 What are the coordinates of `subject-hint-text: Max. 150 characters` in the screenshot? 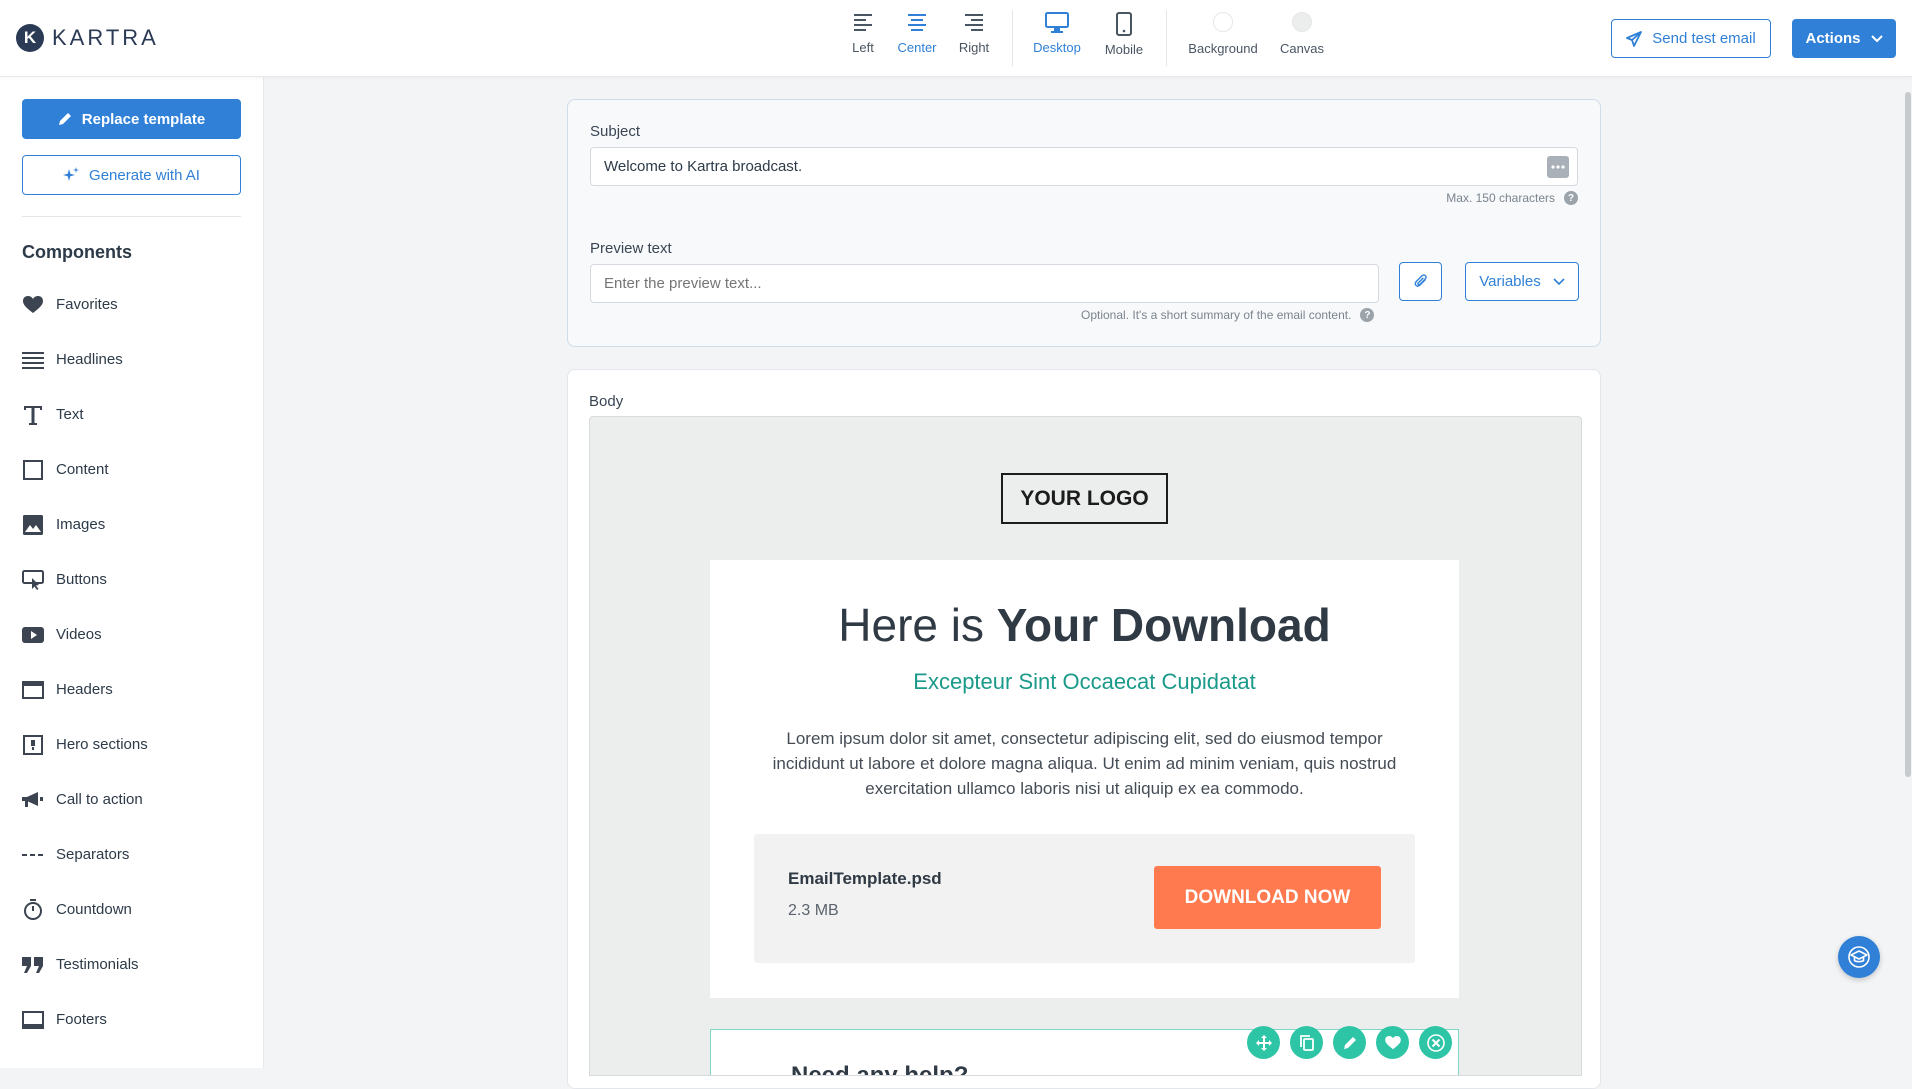 It's located at (1500, 198).